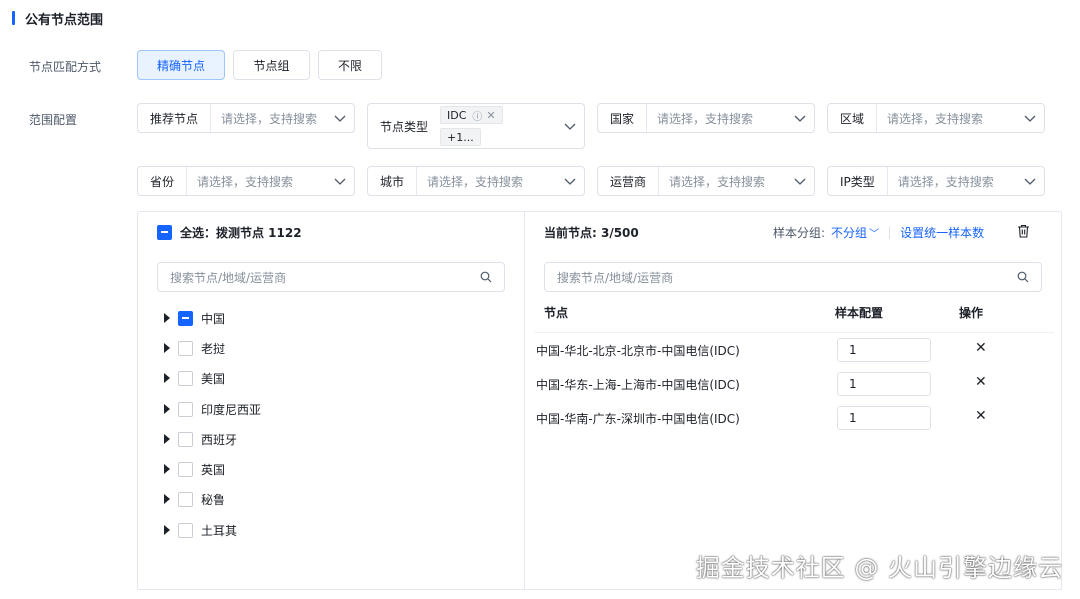 The width and height of the screenshot is (1080, 599). Describe the element at coordinates (457, 115) in the screenshot. I see `tag-label: IDC` at that location.